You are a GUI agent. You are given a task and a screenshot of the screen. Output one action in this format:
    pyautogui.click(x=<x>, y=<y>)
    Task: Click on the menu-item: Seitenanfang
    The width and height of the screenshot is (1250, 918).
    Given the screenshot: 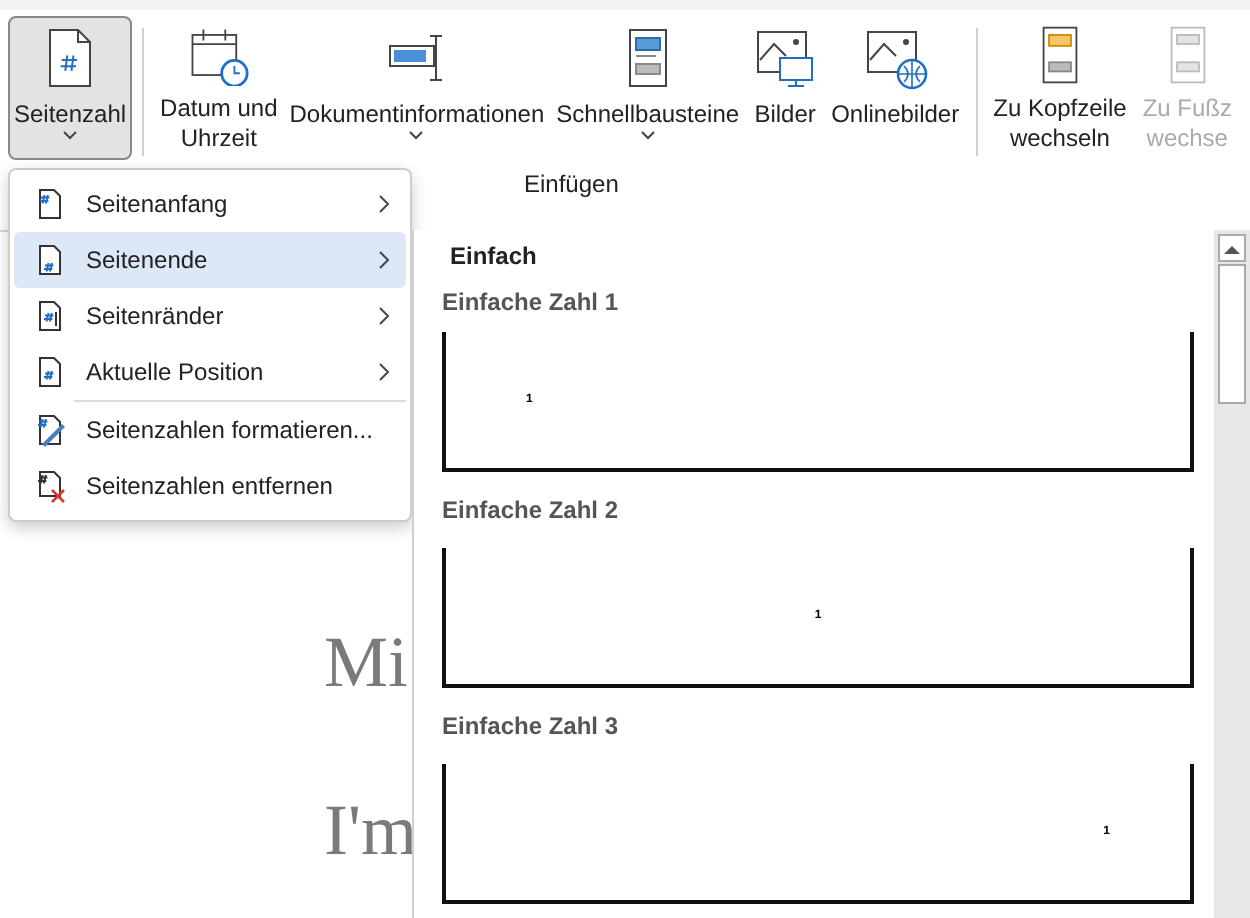 What is the action you would take?
    pyautogui.click(x=210, y=204)
    